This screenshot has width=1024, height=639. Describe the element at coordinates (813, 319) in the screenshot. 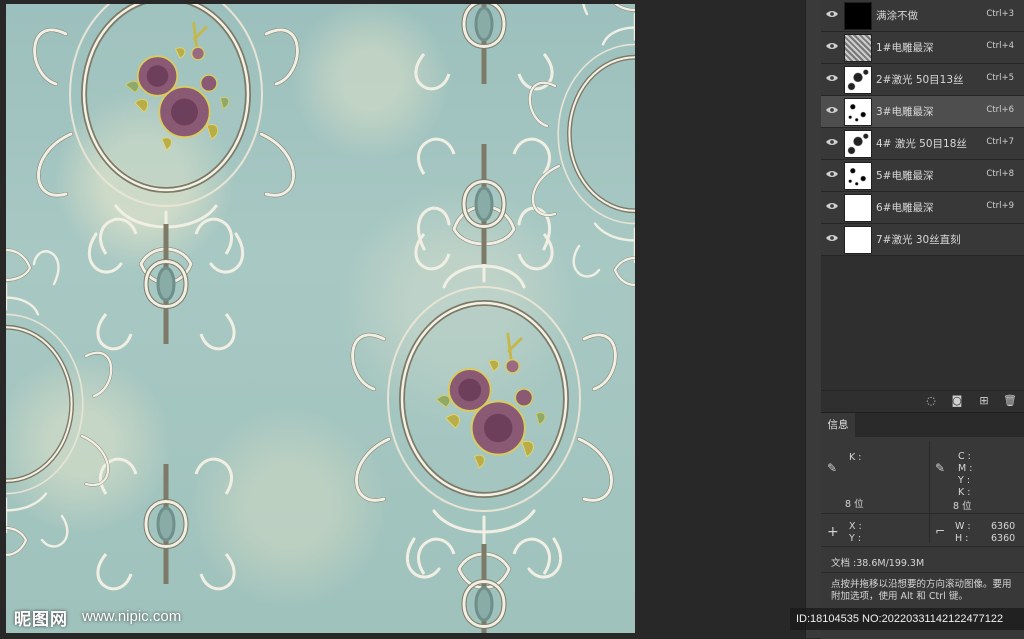

I see `panel-gutter` at that location.